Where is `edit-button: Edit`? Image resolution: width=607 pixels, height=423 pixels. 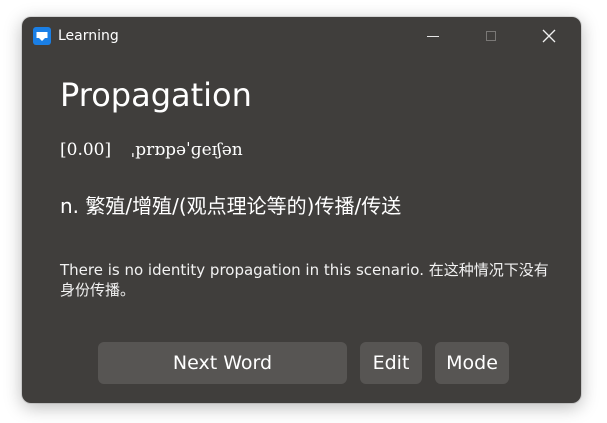 edit-button: Edit is located at coordinates (391, 363).